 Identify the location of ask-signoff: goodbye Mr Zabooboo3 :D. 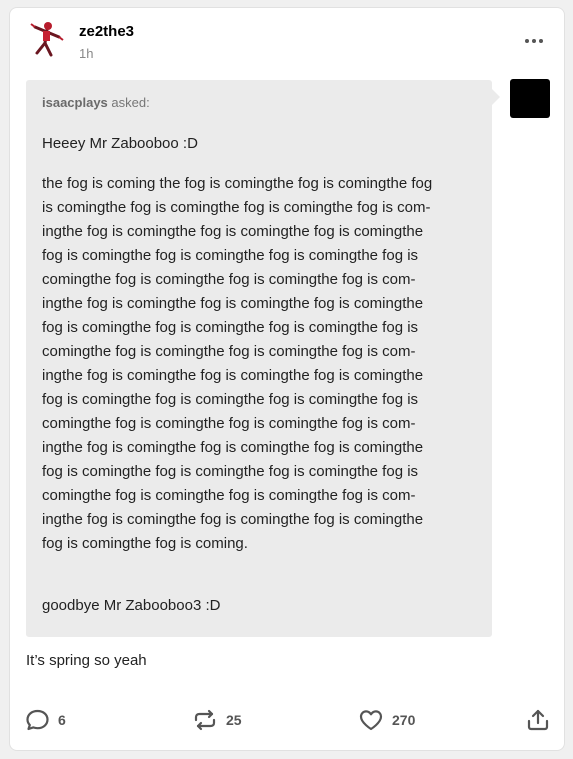
(131, 605).